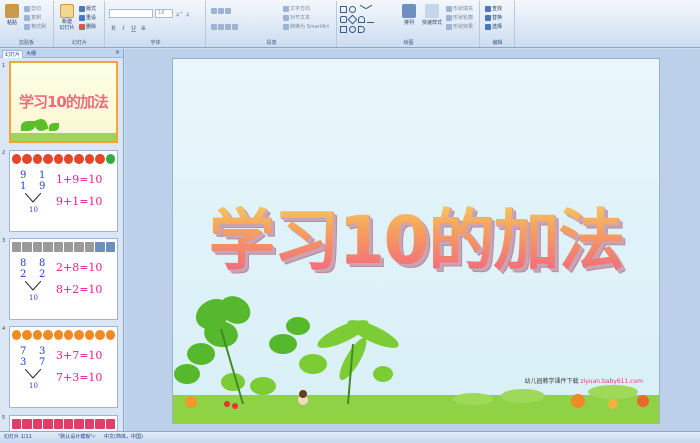  Describe the element at coordinates (493, 27) in the screenshot. I see `select-button: 选择` at that location.